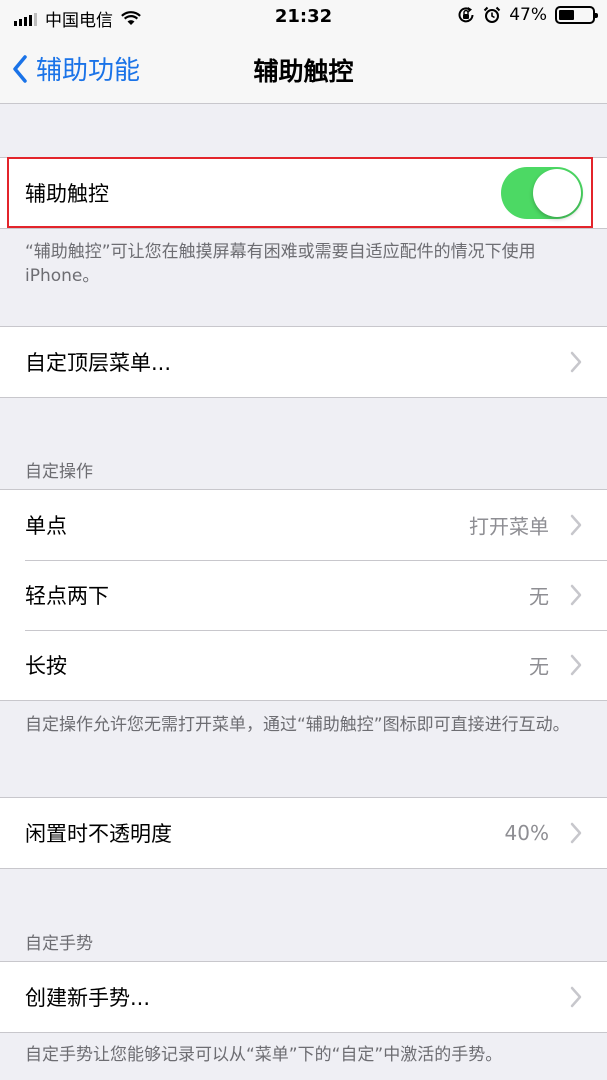 The height and width of the screenshot is (1080, 607). What do you see at coordinates (509, 526) in the screenshot?
I see `single-tap-value: 打开菜单` at bounding box center [509, 526].